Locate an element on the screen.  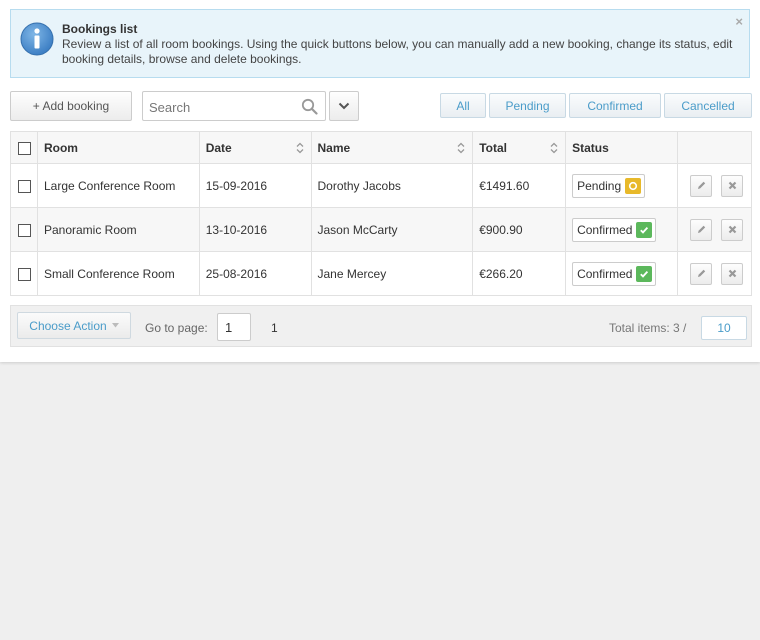
close-icon: × is located at coordinates (739, 21).